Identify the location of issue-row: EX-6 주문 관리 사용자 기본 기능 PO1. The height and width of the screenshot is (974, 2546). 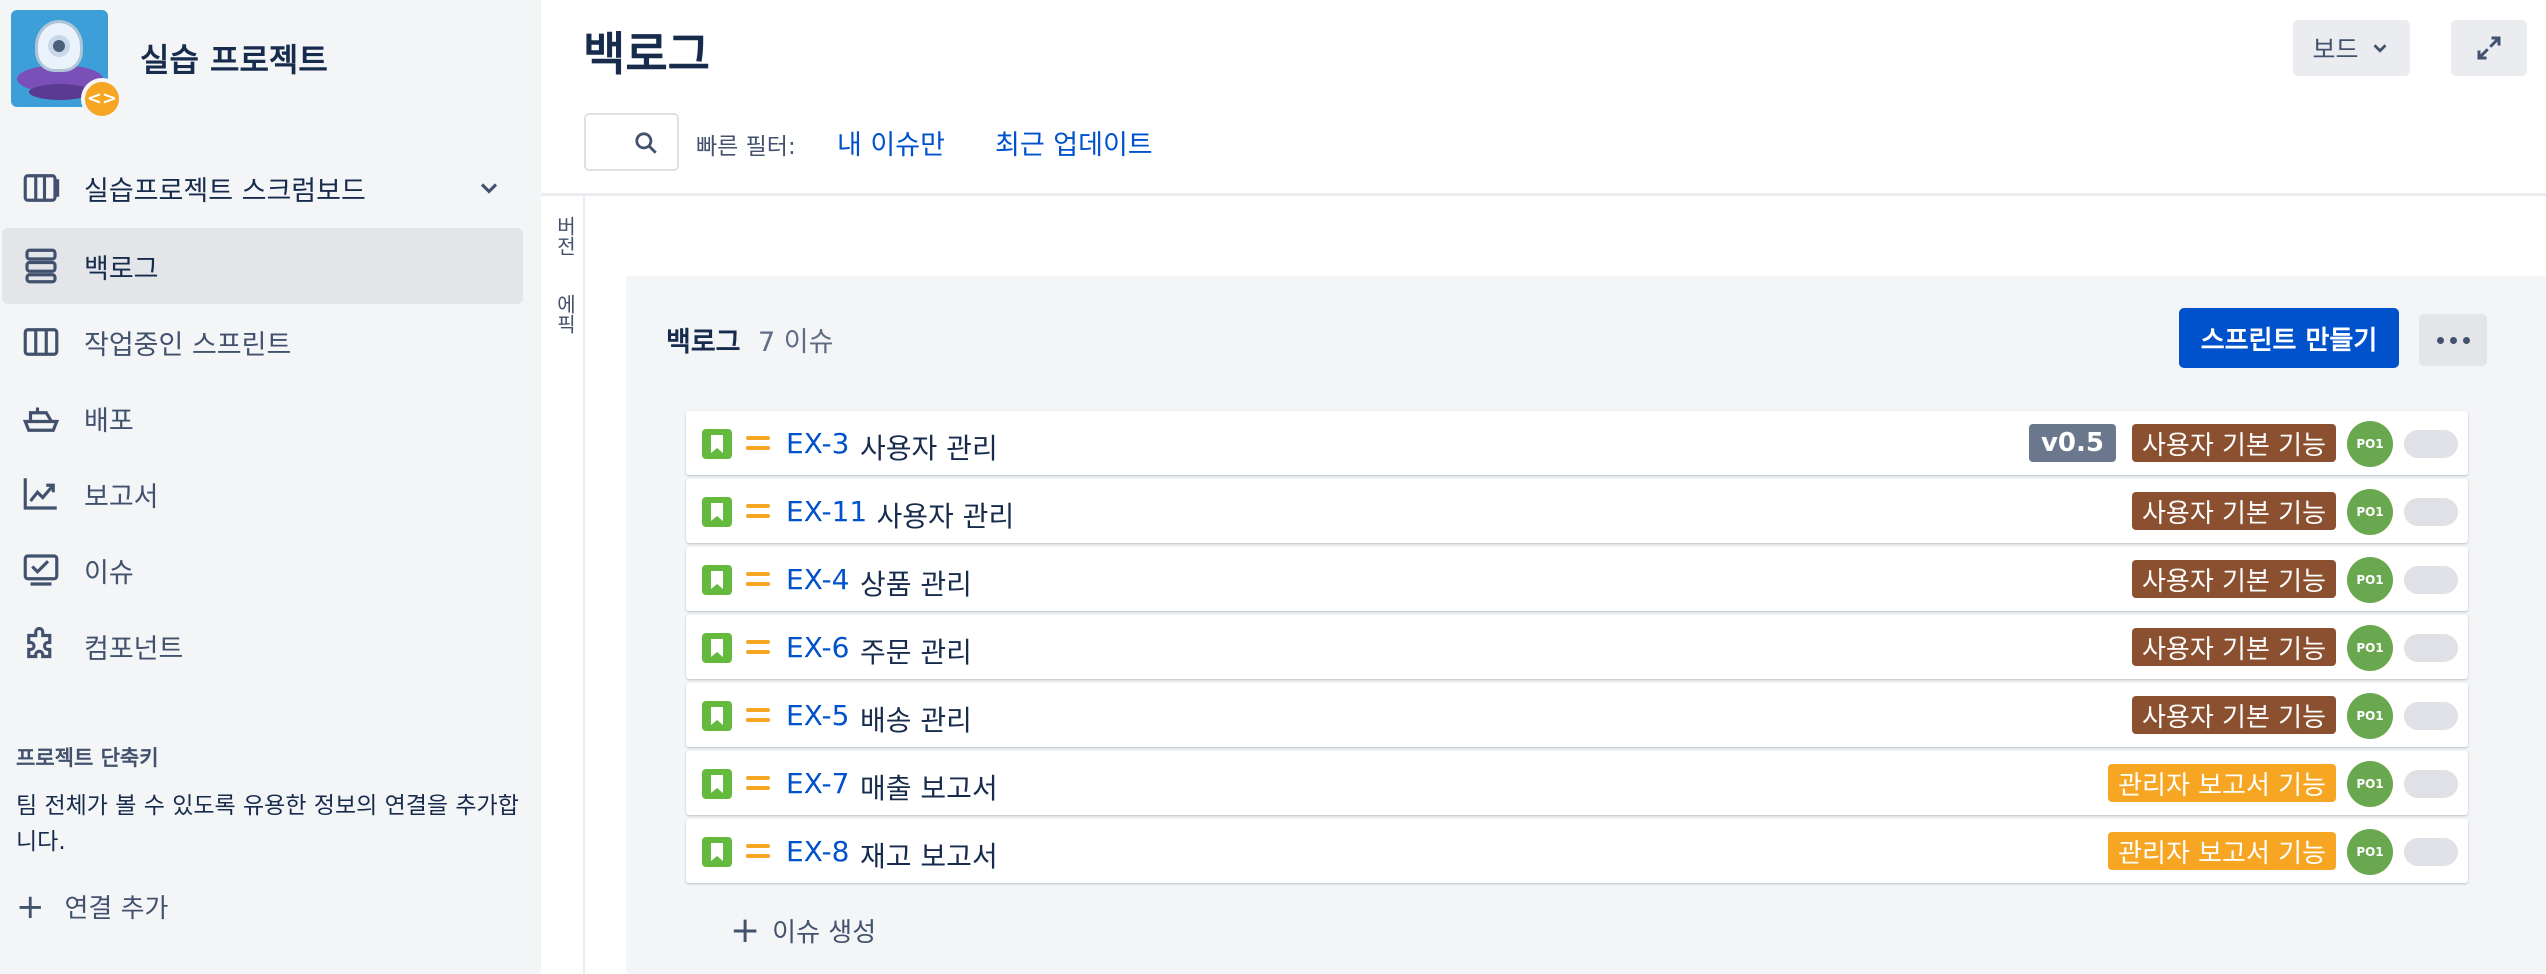
(1577, 647).